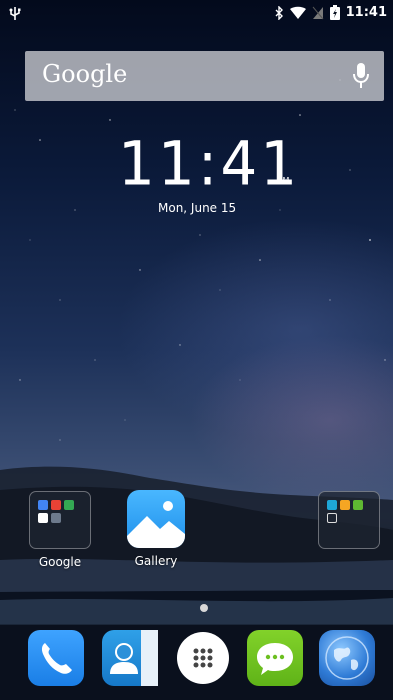  What do you see at coordinates (275, 658) in the screenshot?
I see `messaging-icon` at bounding box center [275, 658].